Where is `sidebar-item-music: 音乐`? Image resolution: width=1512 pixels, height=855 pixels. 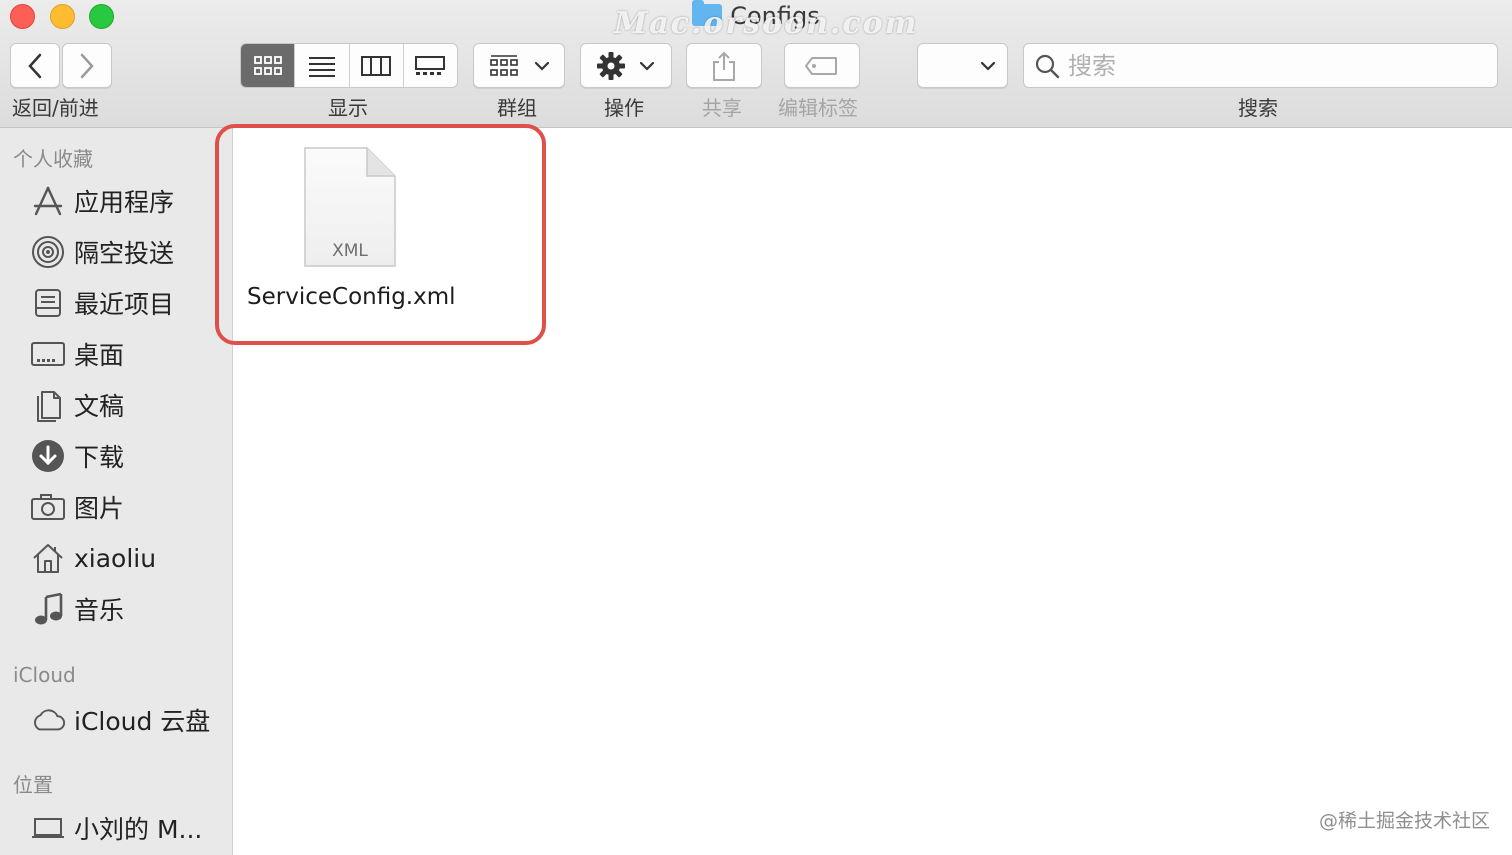 sidebar-item-music: 音乐 is located at coordinates (77, 609).